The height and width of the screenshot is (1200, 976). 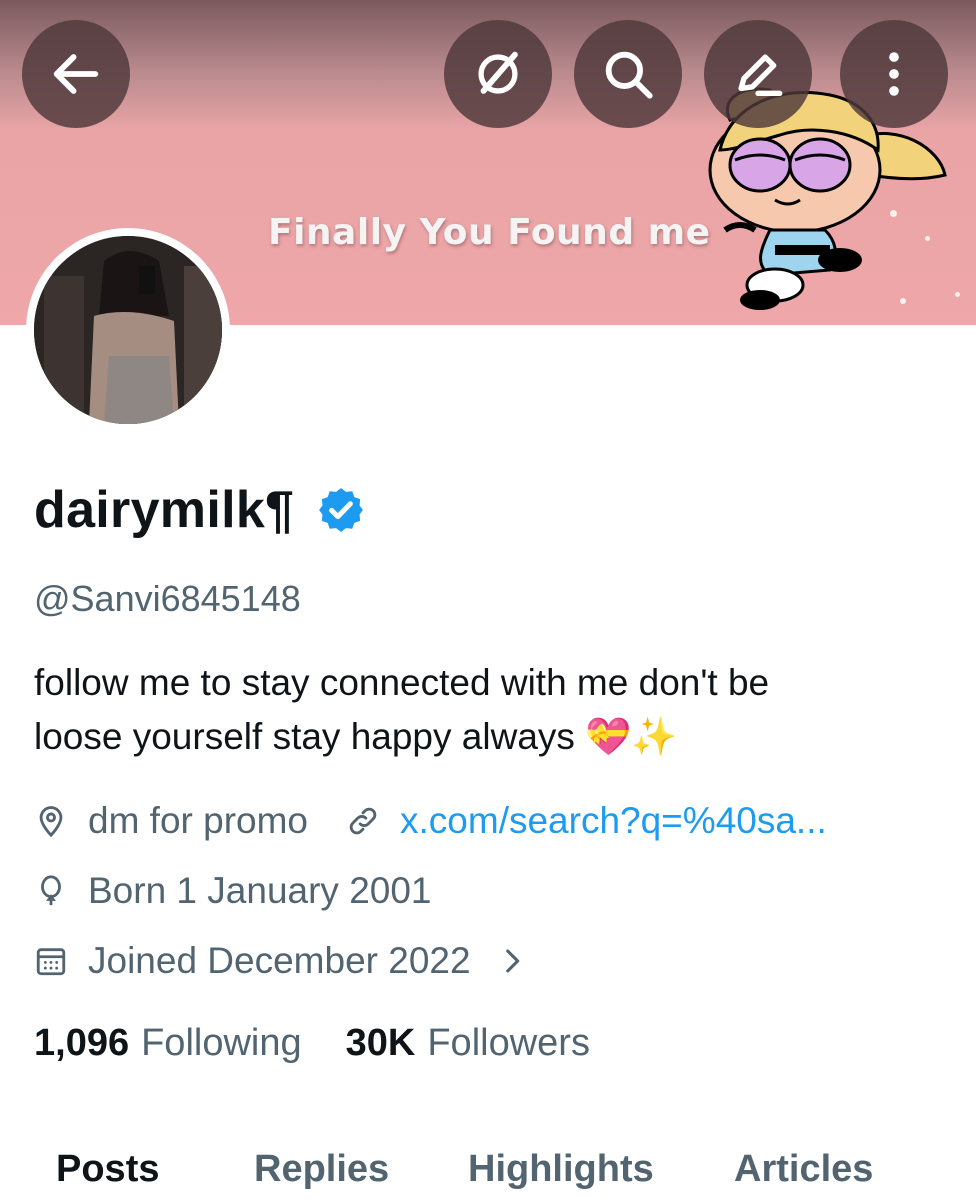 I want to click on verified-badge-icon, so click(x=341, y=510).